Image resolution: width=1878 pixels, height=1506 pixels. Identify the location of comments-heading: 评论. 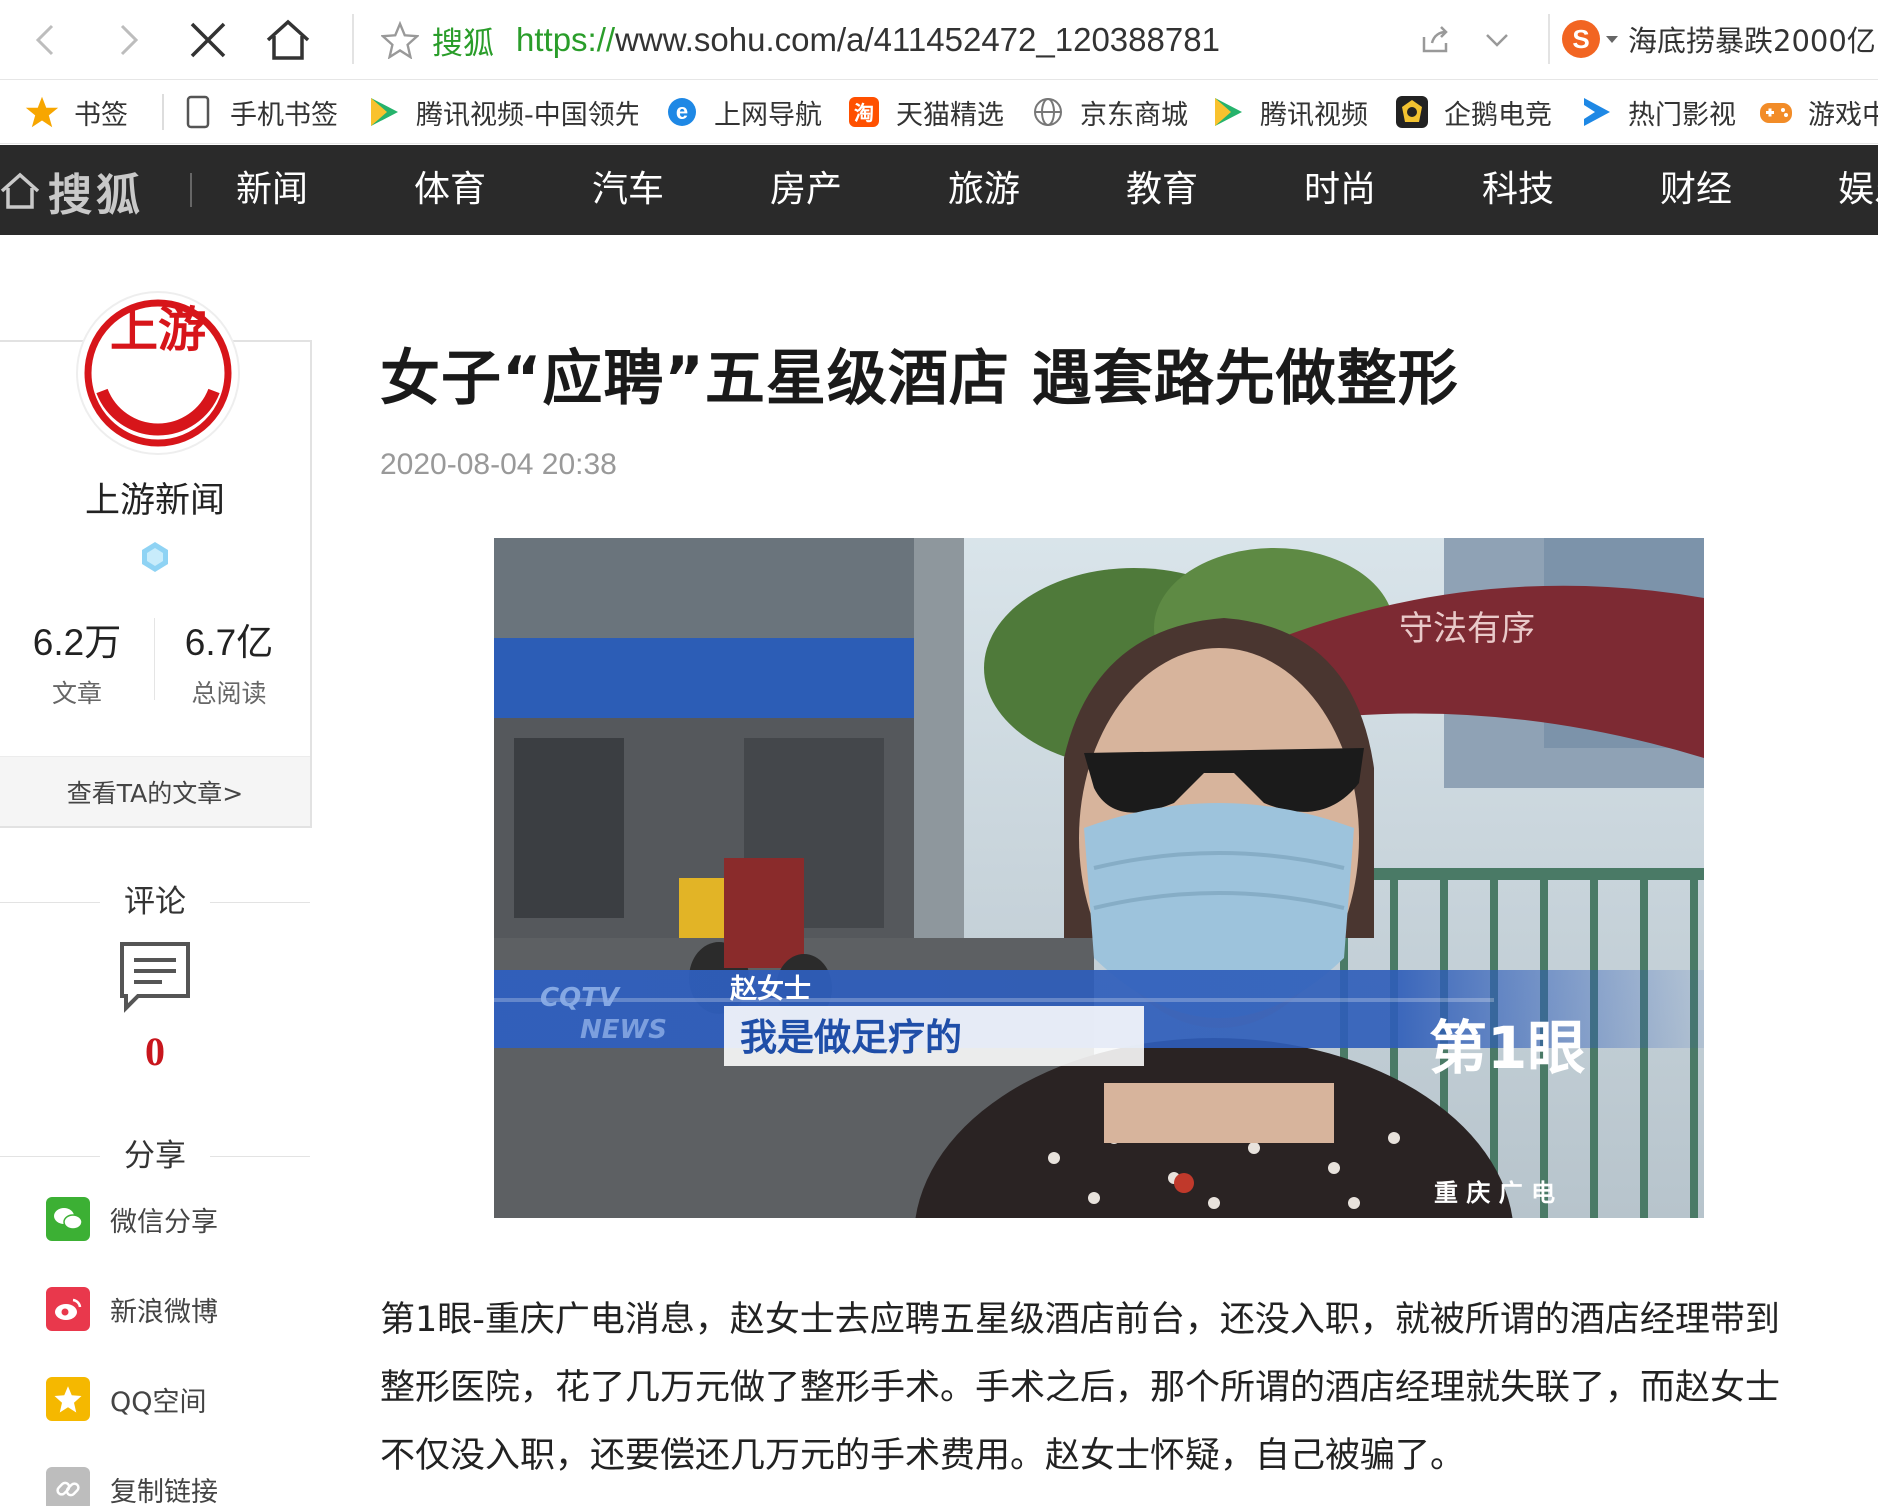
(155, 902).